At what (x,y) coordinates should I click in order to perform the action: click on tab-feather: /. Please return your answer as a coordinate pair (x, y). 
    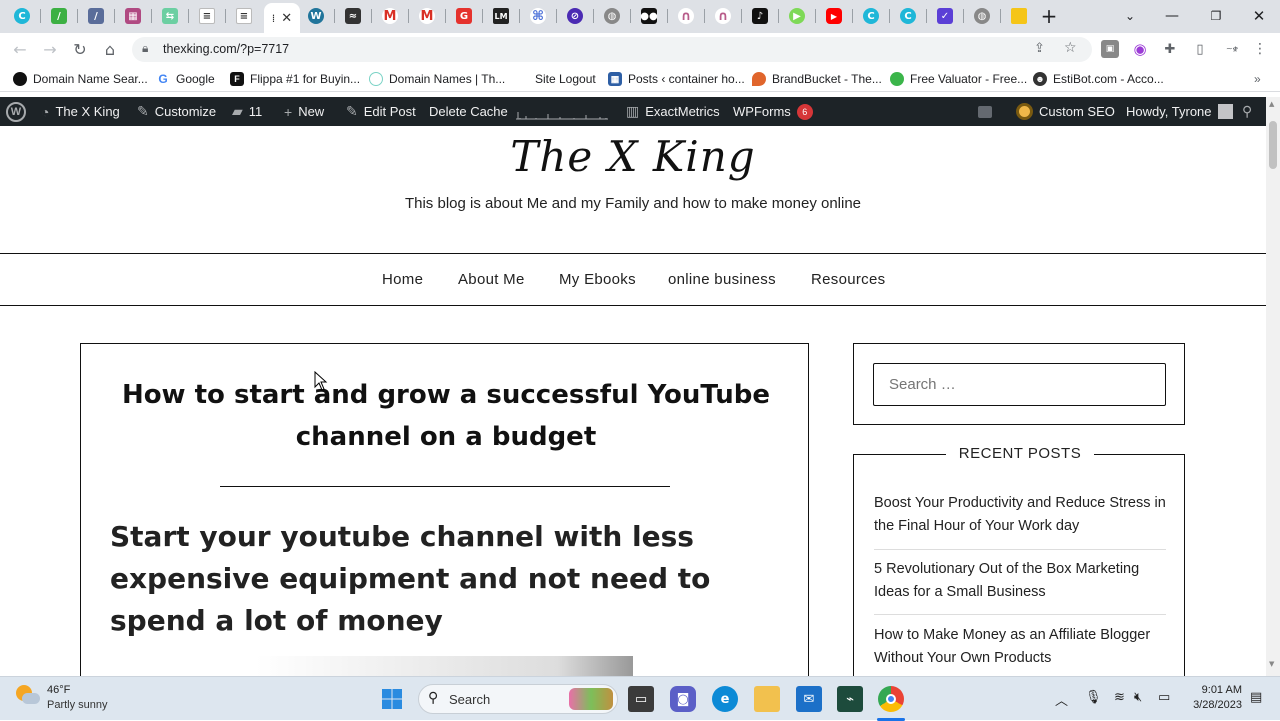
    Looking at the image, I should click on (96, 16).